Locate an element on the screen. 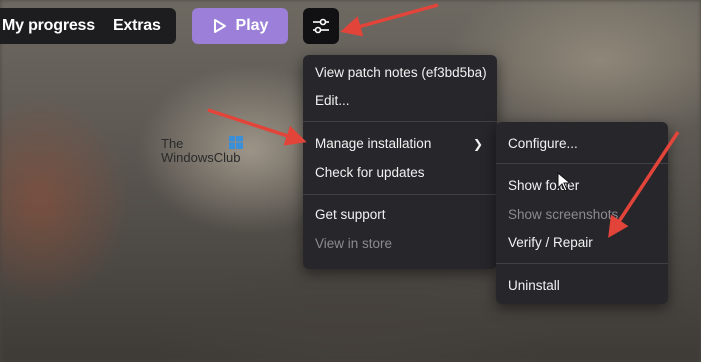  play-icon is located at coordinates (219, 26).